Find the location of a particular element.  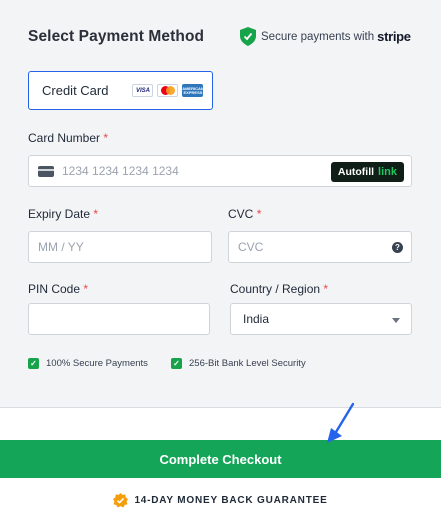

page-title: Select Payment Method is located at coordinates (116, 36).